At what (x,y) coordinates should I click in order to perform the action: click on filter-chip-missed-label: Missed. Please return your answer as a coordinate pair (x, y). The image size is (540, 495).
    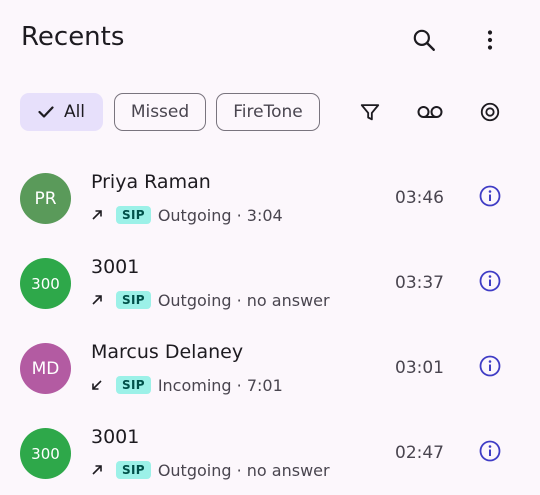
    Looking at the image, I should click on (160, 112).